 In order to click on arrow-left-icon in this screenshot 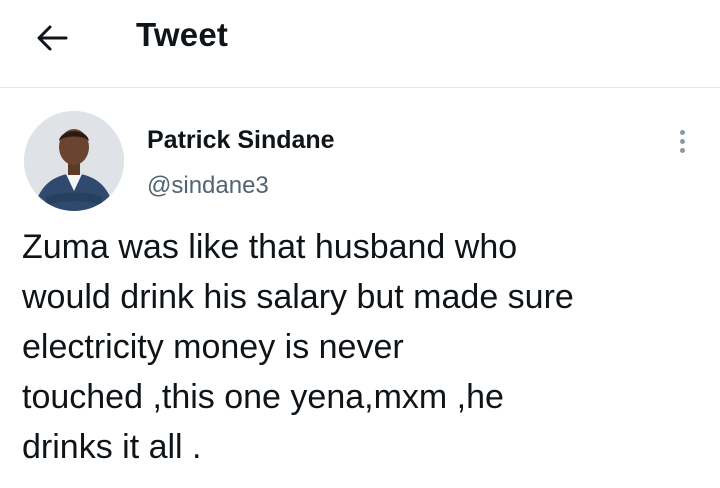, I will do `click(52, 38)`.